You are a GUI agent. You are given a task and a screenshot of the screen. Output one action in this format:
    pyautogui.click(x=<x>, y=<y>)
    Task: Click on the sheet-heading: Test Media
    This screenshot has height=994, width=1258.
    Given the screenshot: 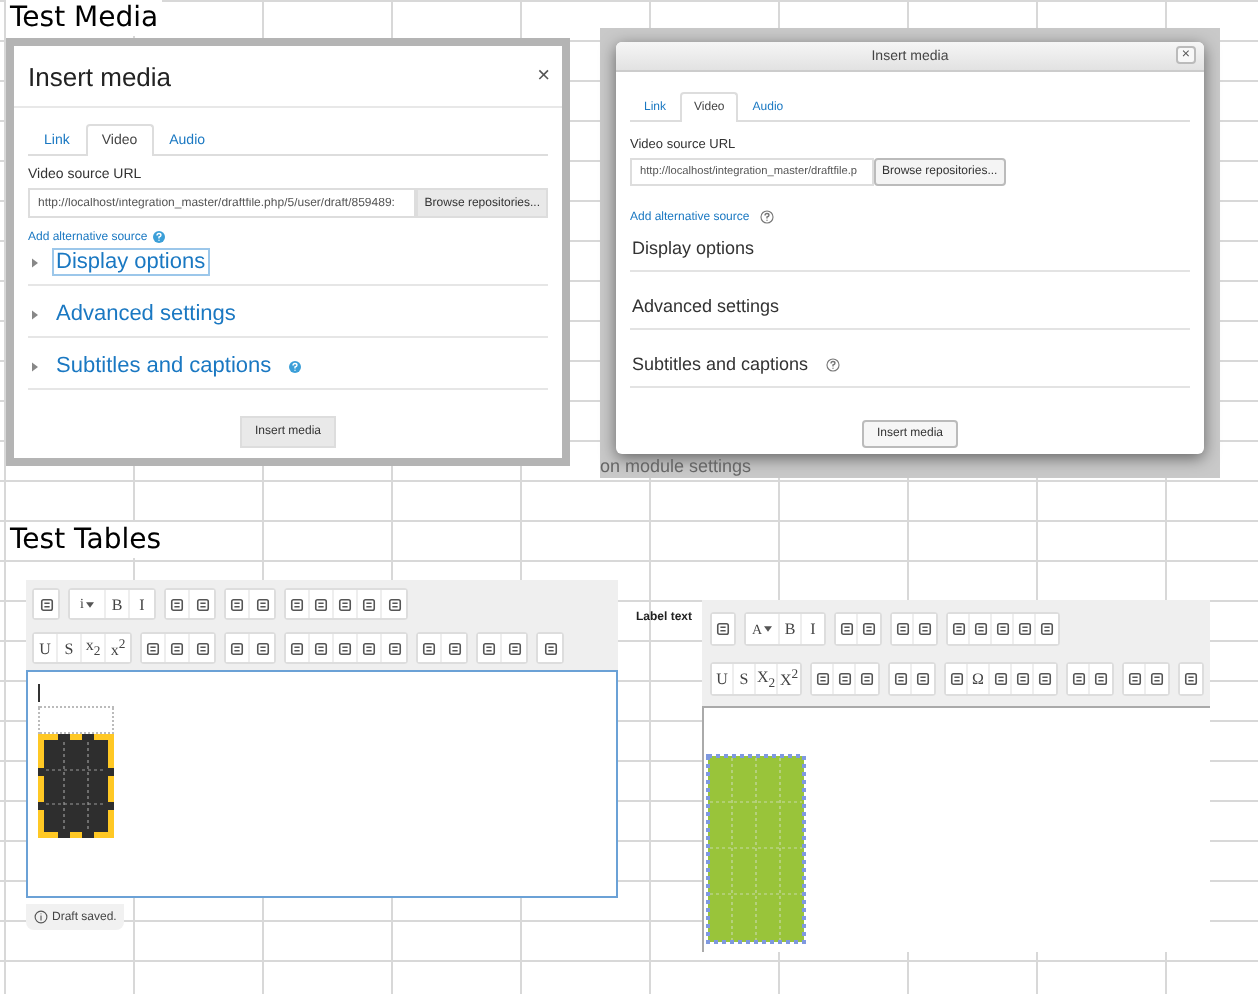 What is the action you would take?
    pyautogui.click(x=84, y=18)
    